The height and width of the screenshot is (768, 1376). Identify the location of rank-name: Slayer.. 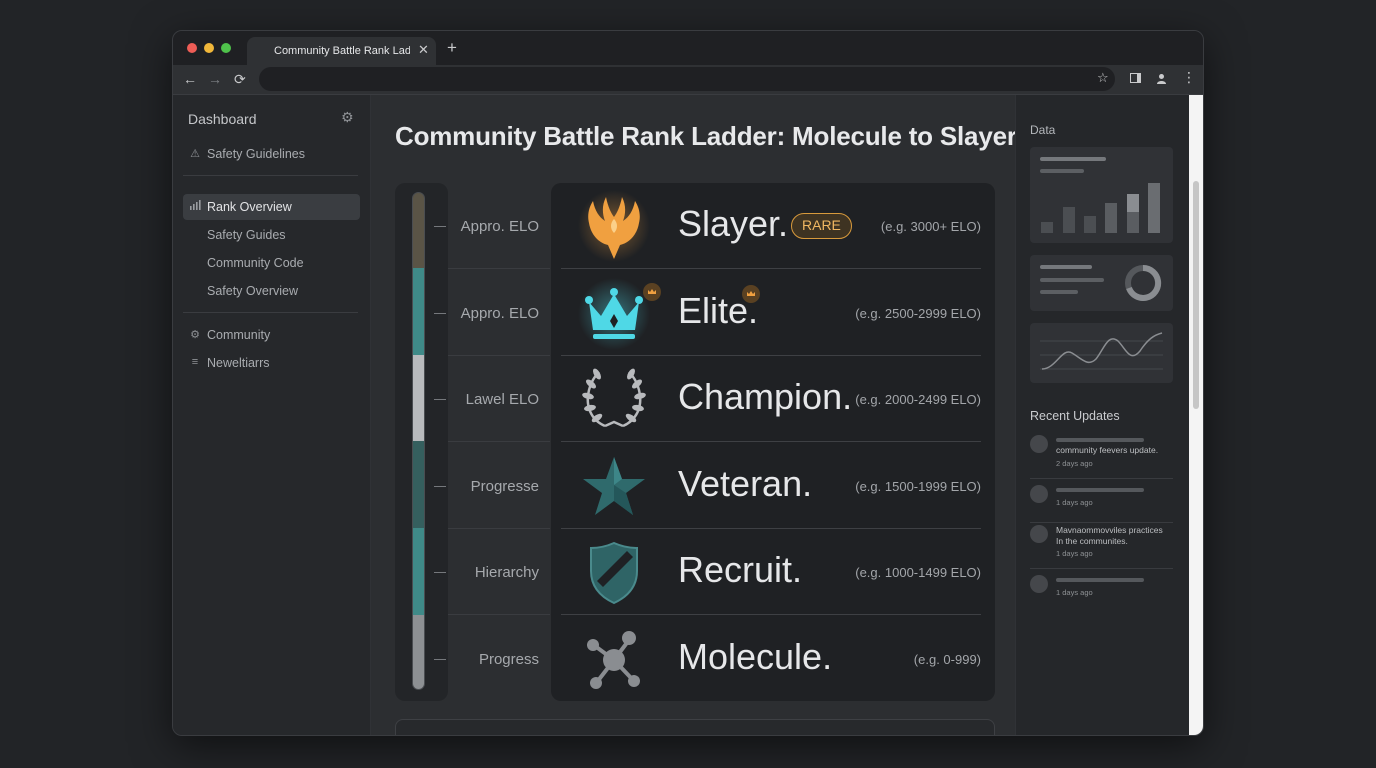
(733, 223).